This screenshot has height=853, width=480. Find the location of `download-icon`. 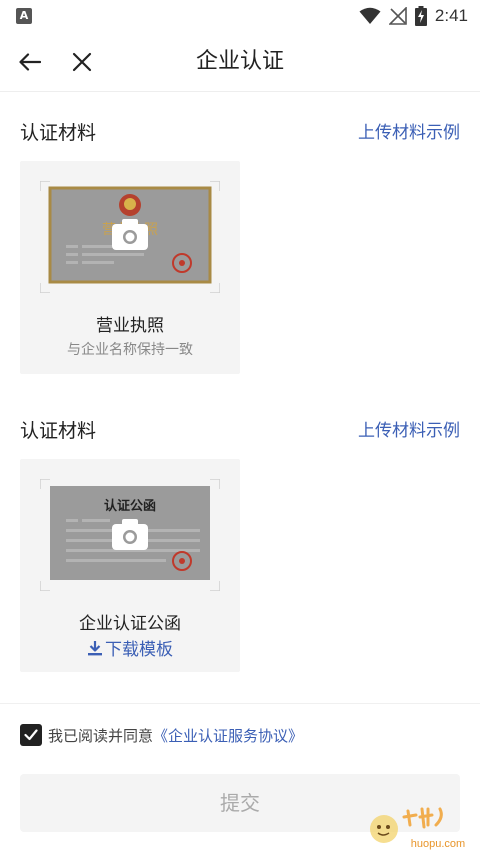

download-icon is located at coordinates (95, 647).